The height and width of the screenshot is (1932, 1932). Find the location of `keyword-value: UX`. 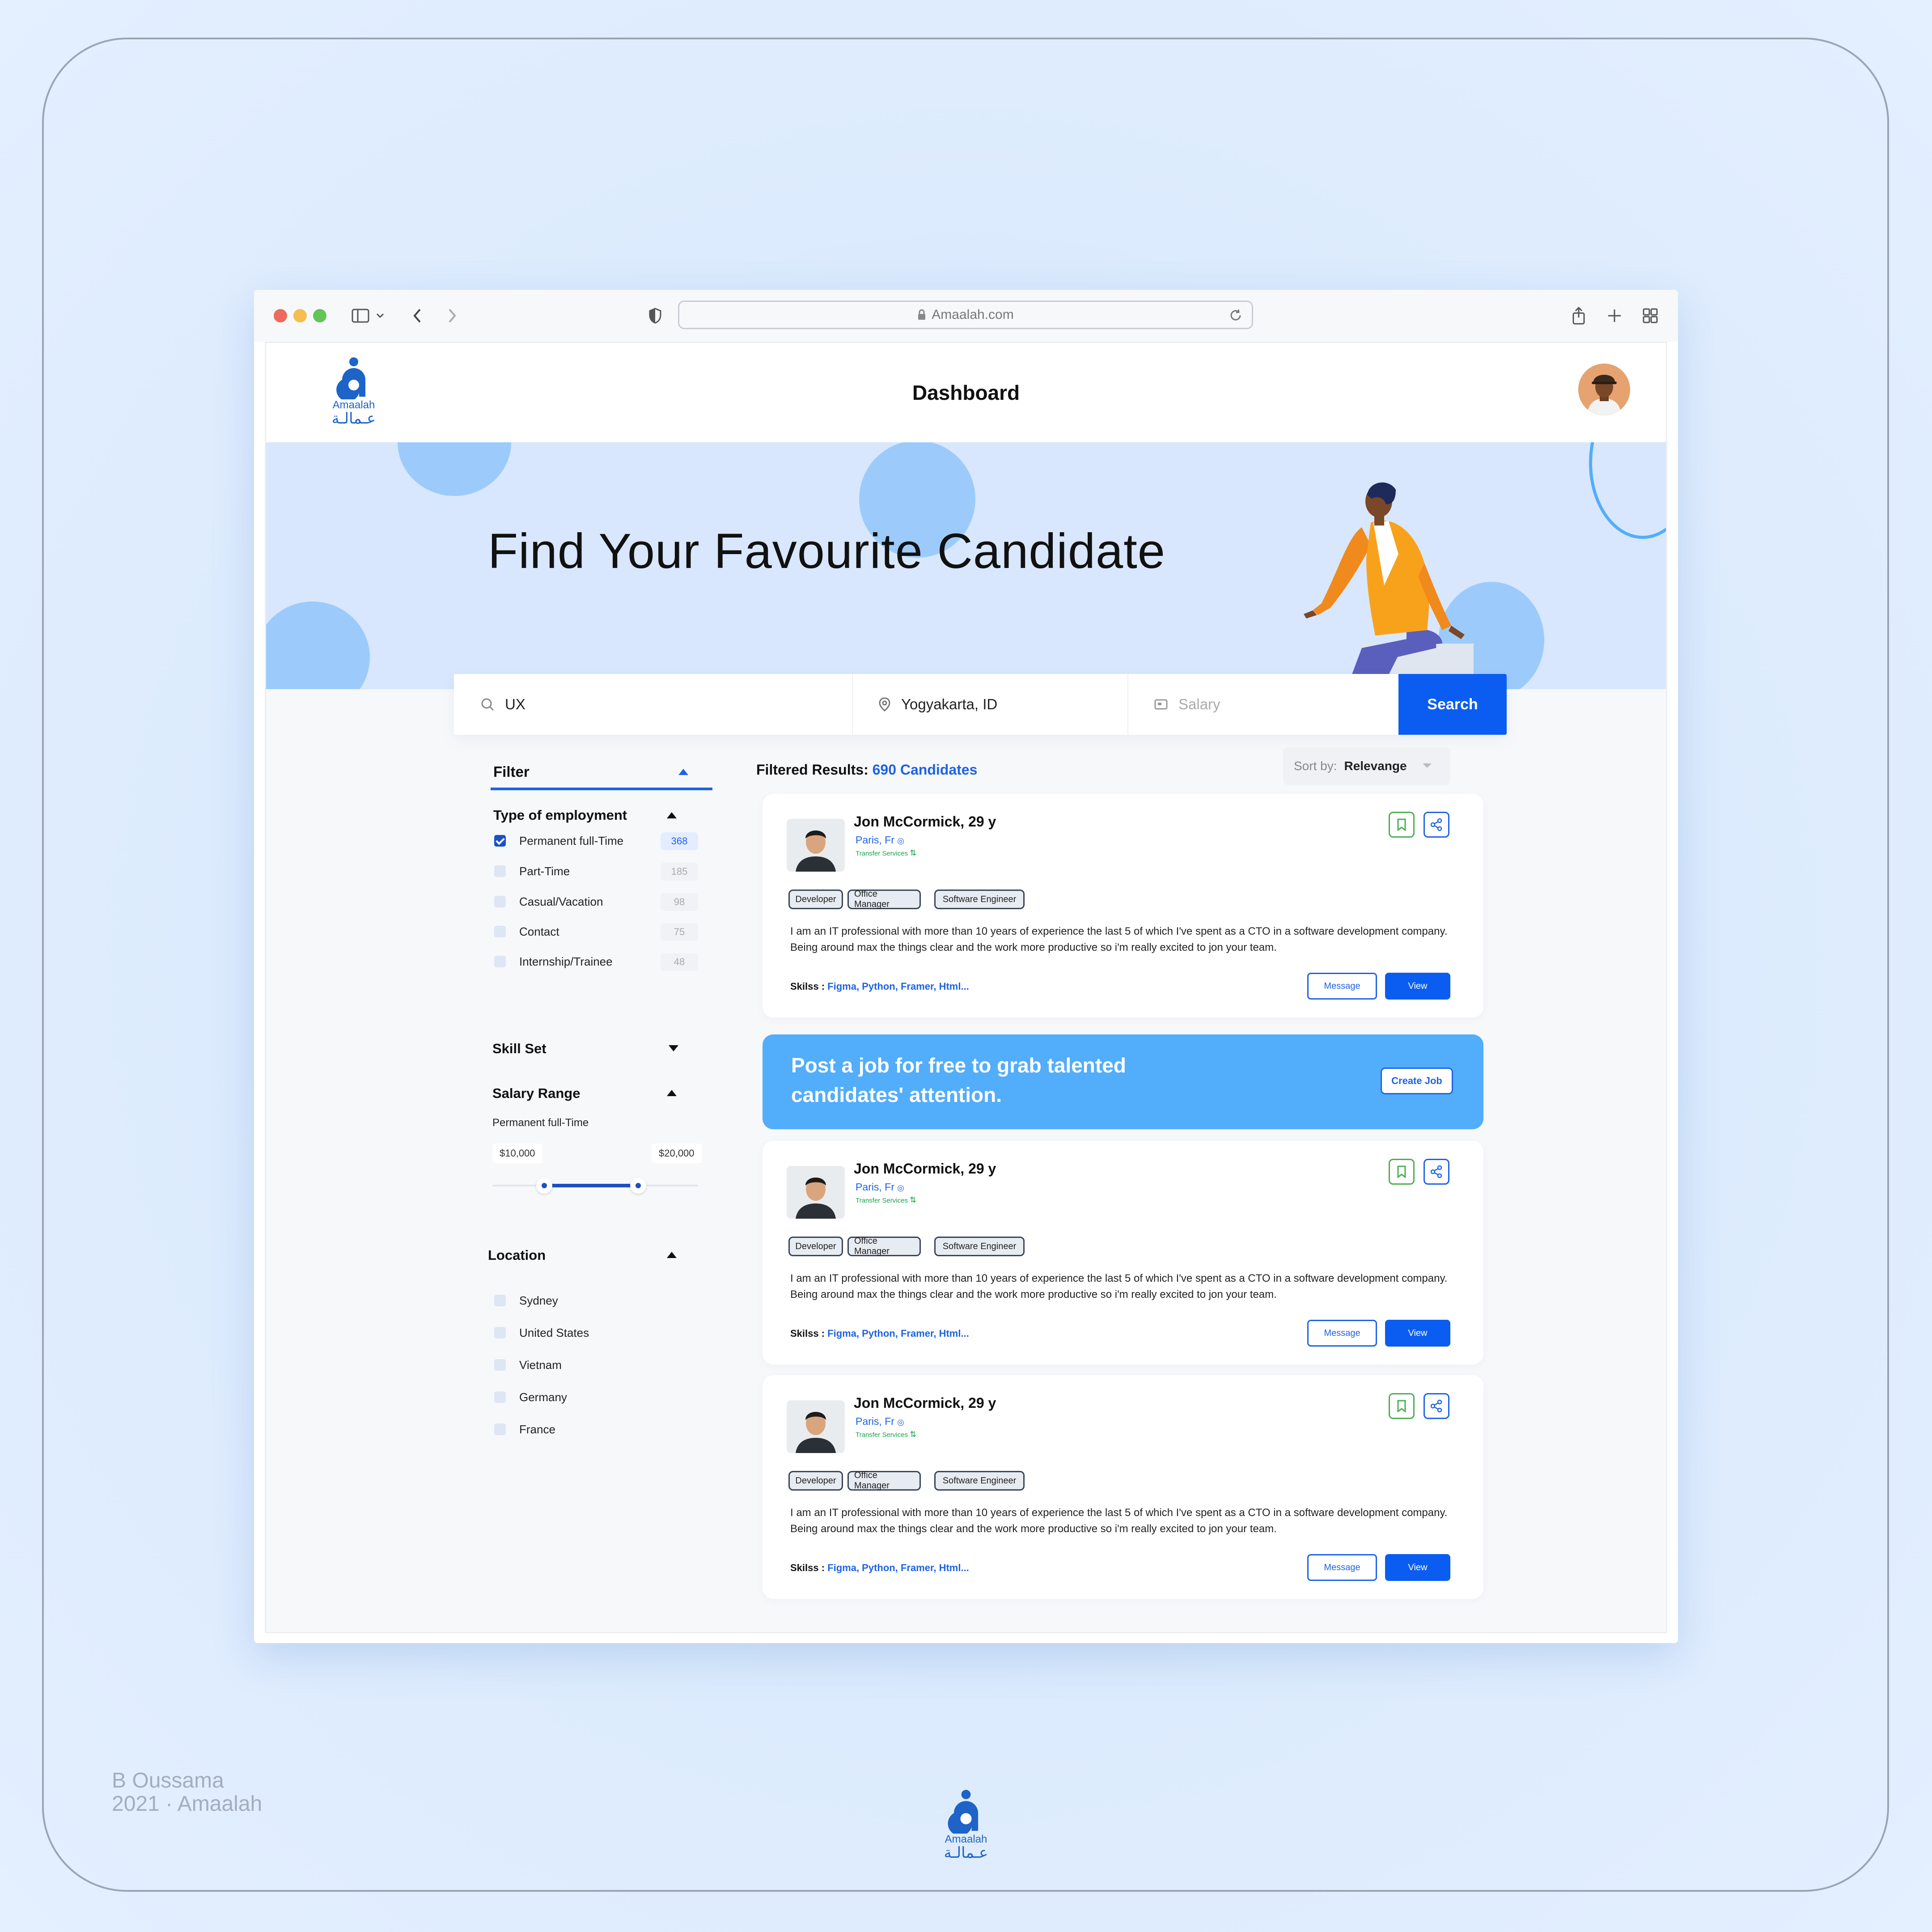

keyword-value: UX is located at coordinates (515, 704).